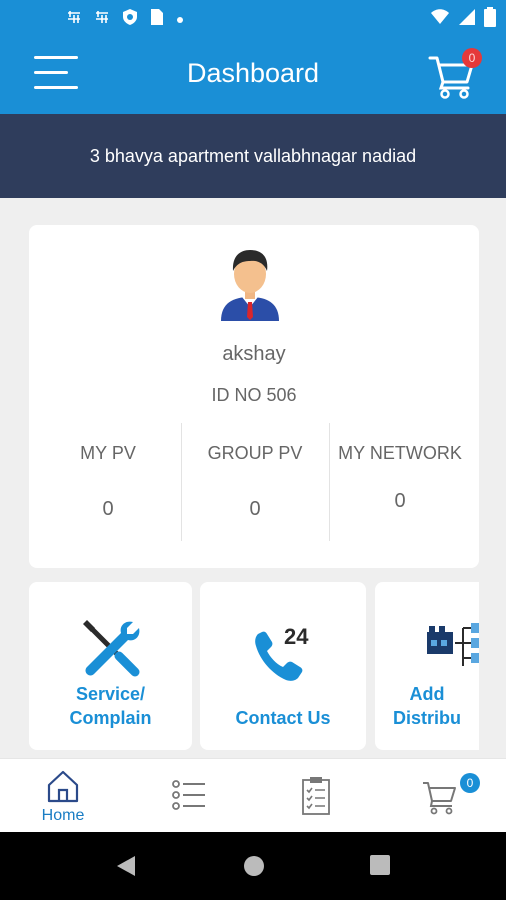 This screenshot has width=506, height=900. I want to click on home-icon, so click(63, 786).